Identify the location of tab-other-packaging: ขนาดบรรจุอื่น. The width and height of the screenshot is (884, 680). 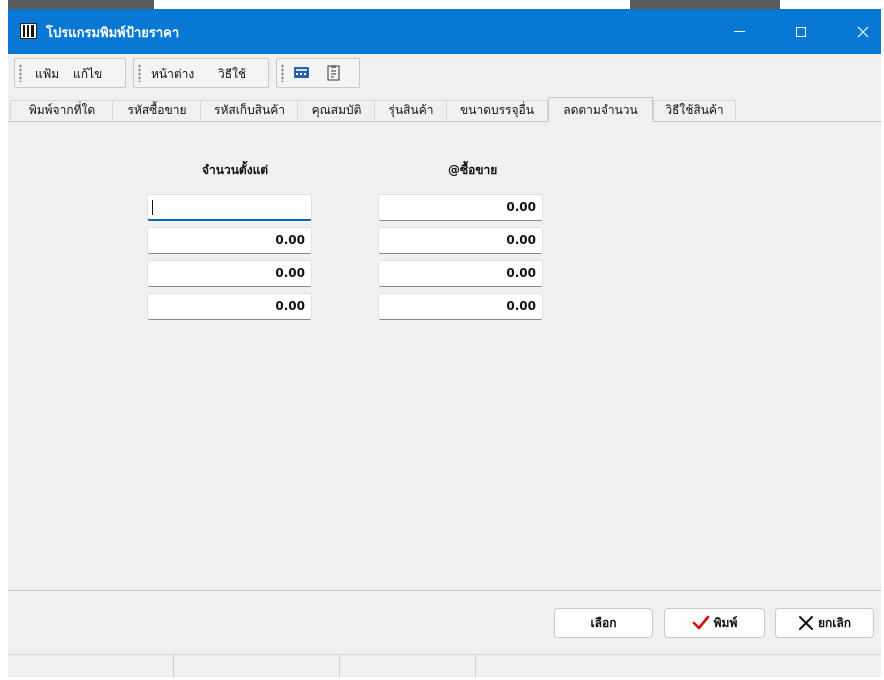
(497, 110).